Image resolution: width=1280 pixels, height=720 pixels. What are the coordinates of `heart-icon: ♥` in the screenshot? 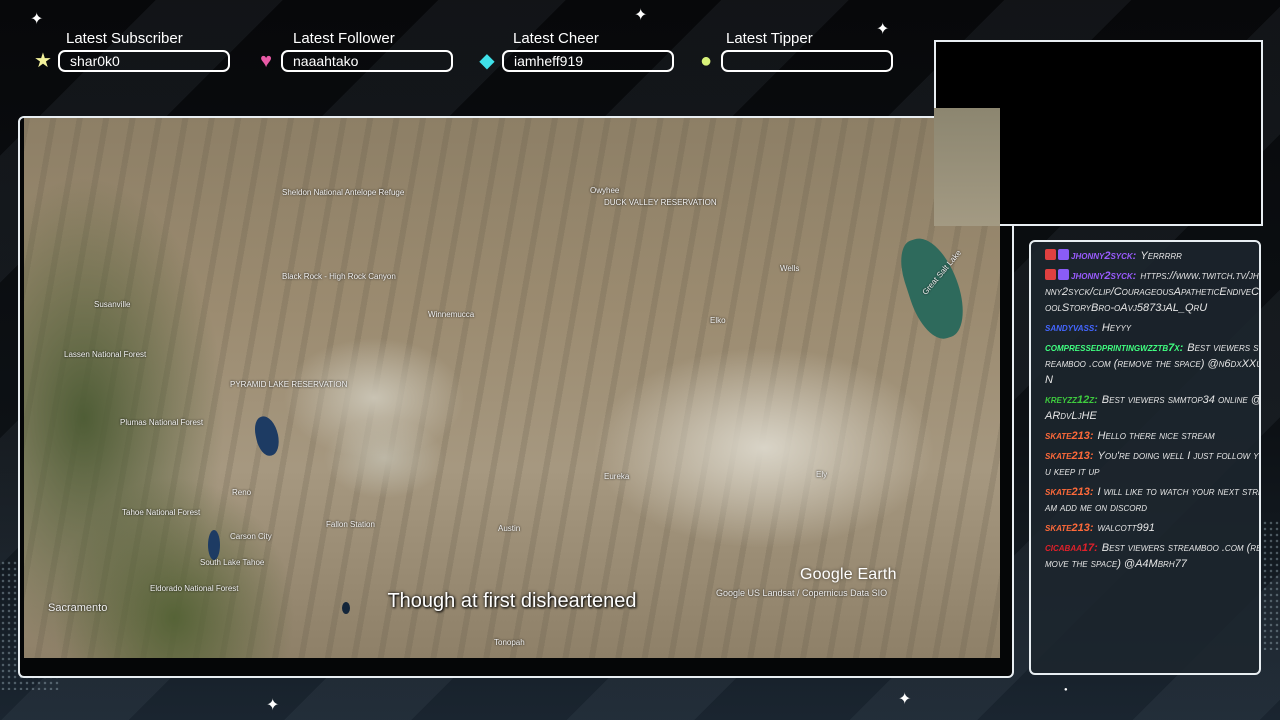 It's located at (266, 61).